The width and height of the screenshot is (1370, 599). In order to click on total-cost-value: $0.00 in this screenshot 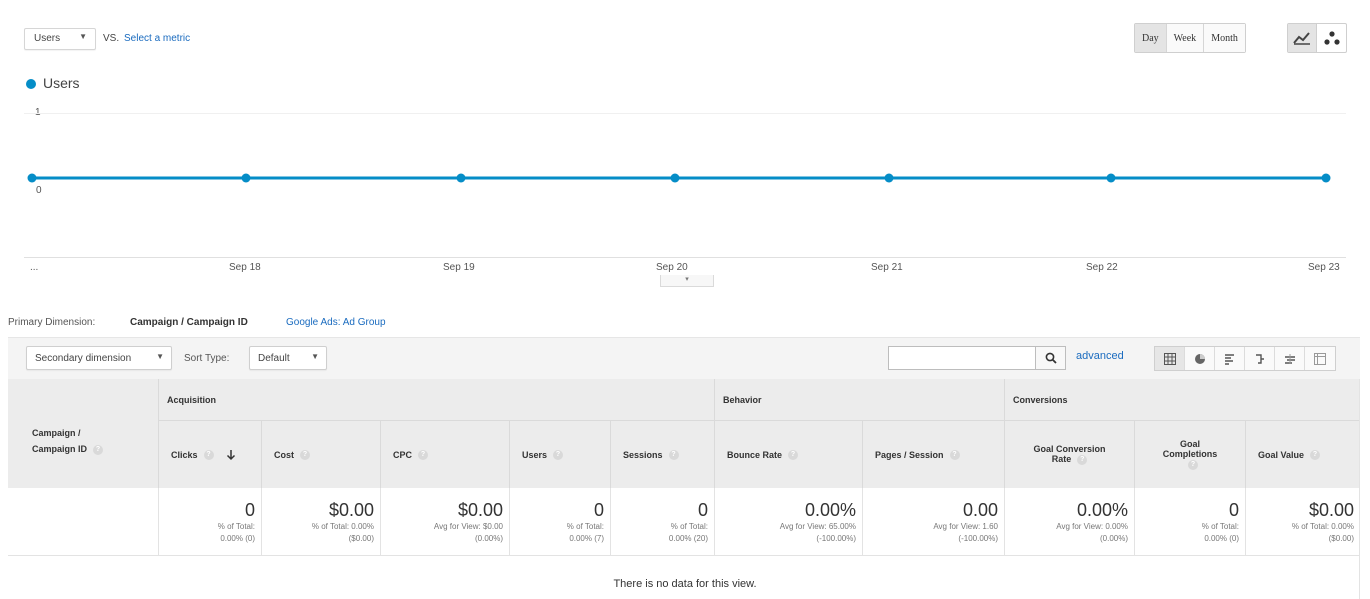, I will do `click(351, 510)`.